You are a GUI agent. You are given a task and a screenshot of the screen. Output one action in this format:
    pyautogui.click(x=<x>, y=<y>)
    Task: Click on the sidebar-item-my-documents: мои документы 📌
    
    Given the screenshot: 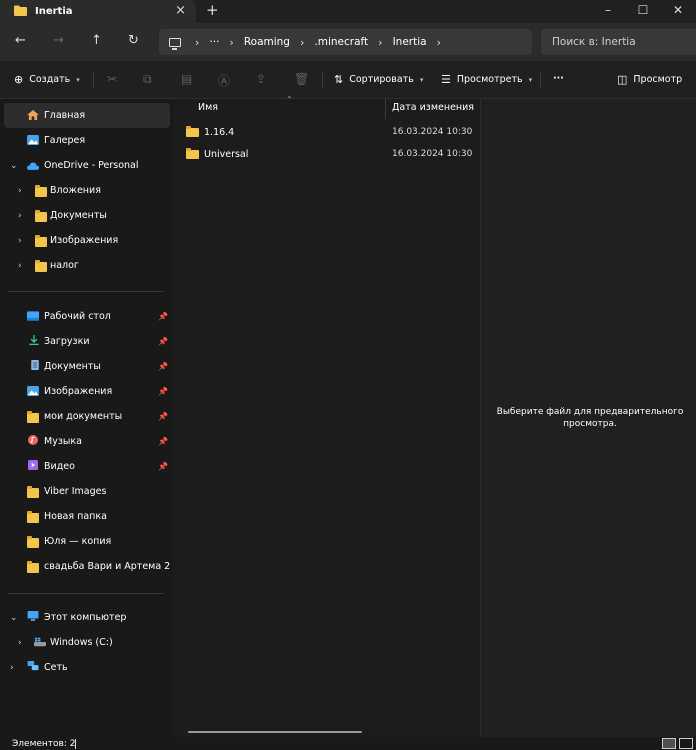 What is the action you would take?
    pyautogui.click(x=87, y=416)
    